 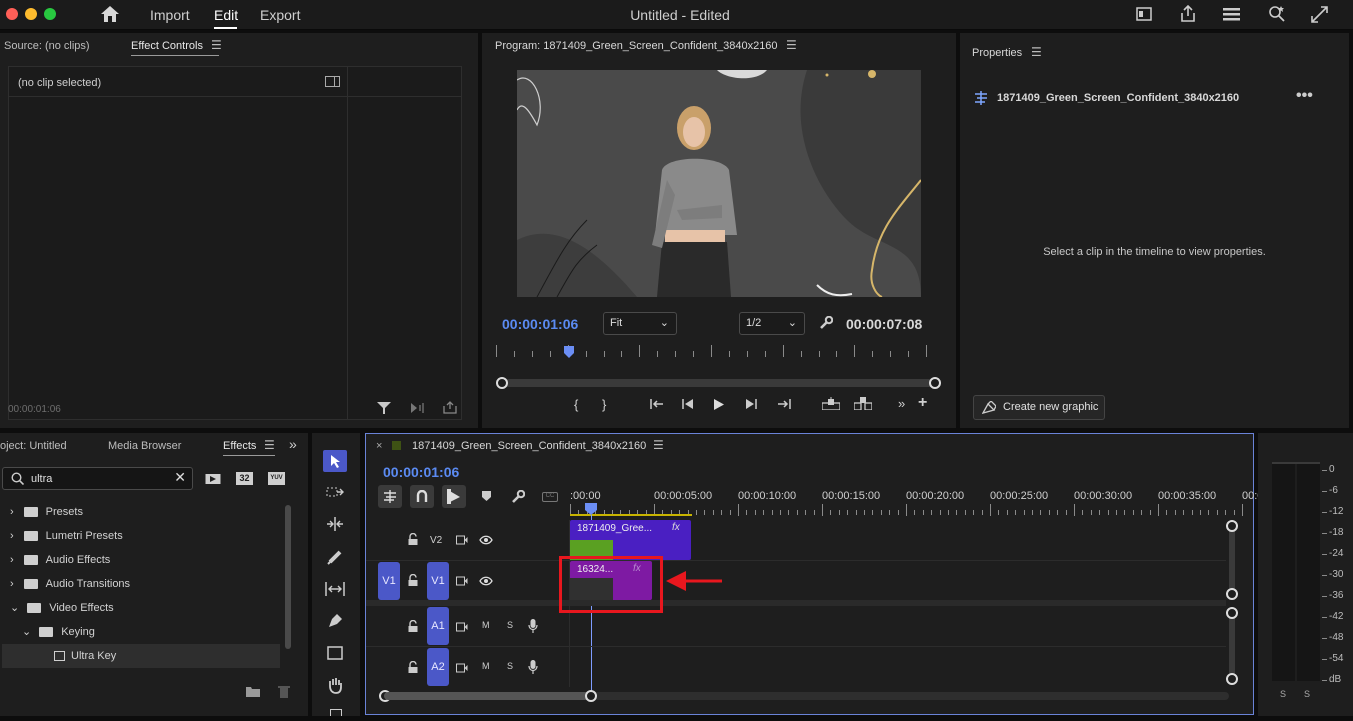 What do you see at coordinates (280, 15) in the screenshot?
I see `menu-export: Export` at bounding box center [280, 15].